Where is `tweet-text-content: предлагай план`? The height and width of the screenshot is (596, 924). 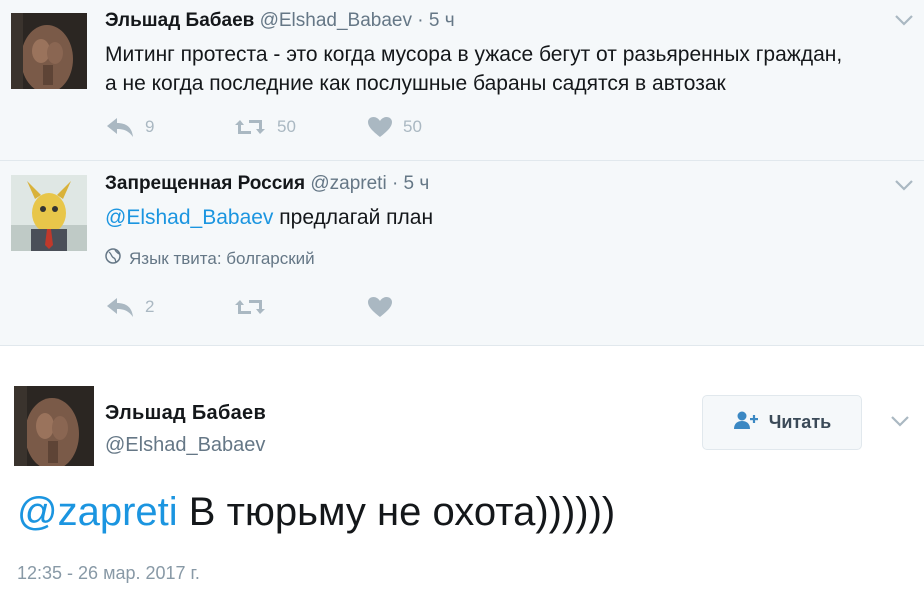 tweet-text-content: предлагай план is located at coordinates (353, 217).